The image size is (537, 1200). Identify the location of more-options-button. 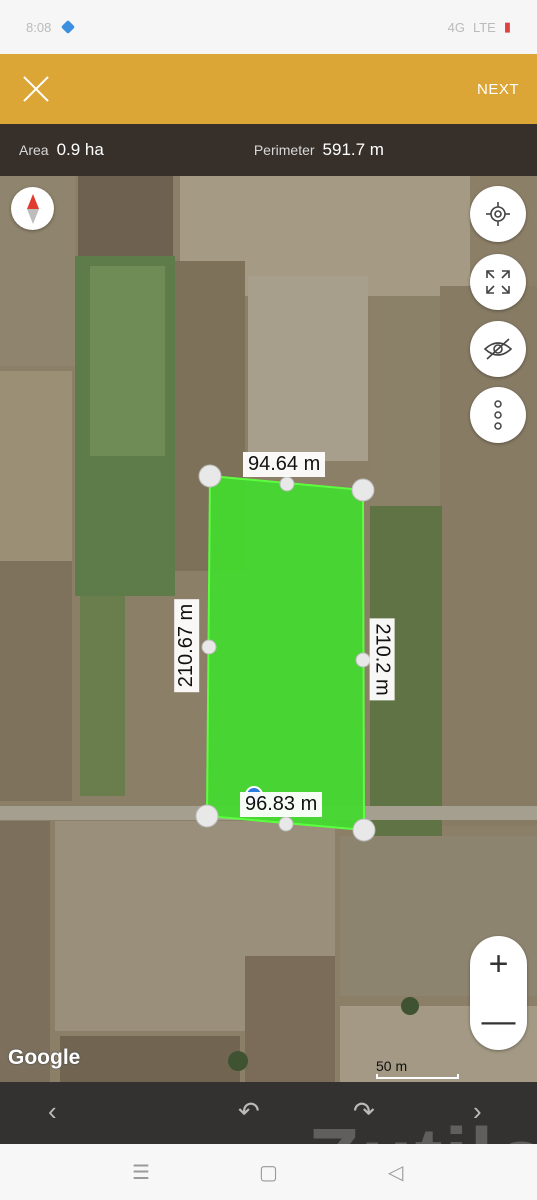
(498, 415).